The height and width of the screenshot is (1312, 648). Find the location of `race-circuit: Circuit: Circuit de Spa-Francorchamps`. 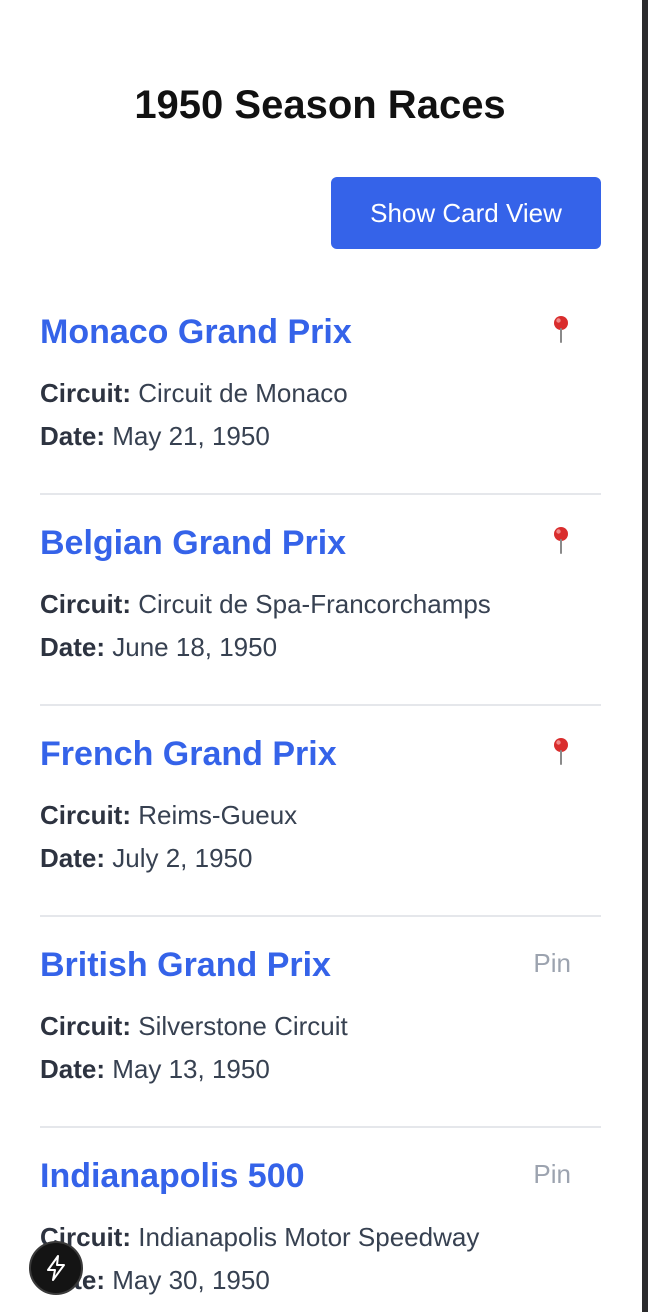

race-circuit: Circuit: Circuit de Spa-Francorchamps is located at coordinates (265, 604).